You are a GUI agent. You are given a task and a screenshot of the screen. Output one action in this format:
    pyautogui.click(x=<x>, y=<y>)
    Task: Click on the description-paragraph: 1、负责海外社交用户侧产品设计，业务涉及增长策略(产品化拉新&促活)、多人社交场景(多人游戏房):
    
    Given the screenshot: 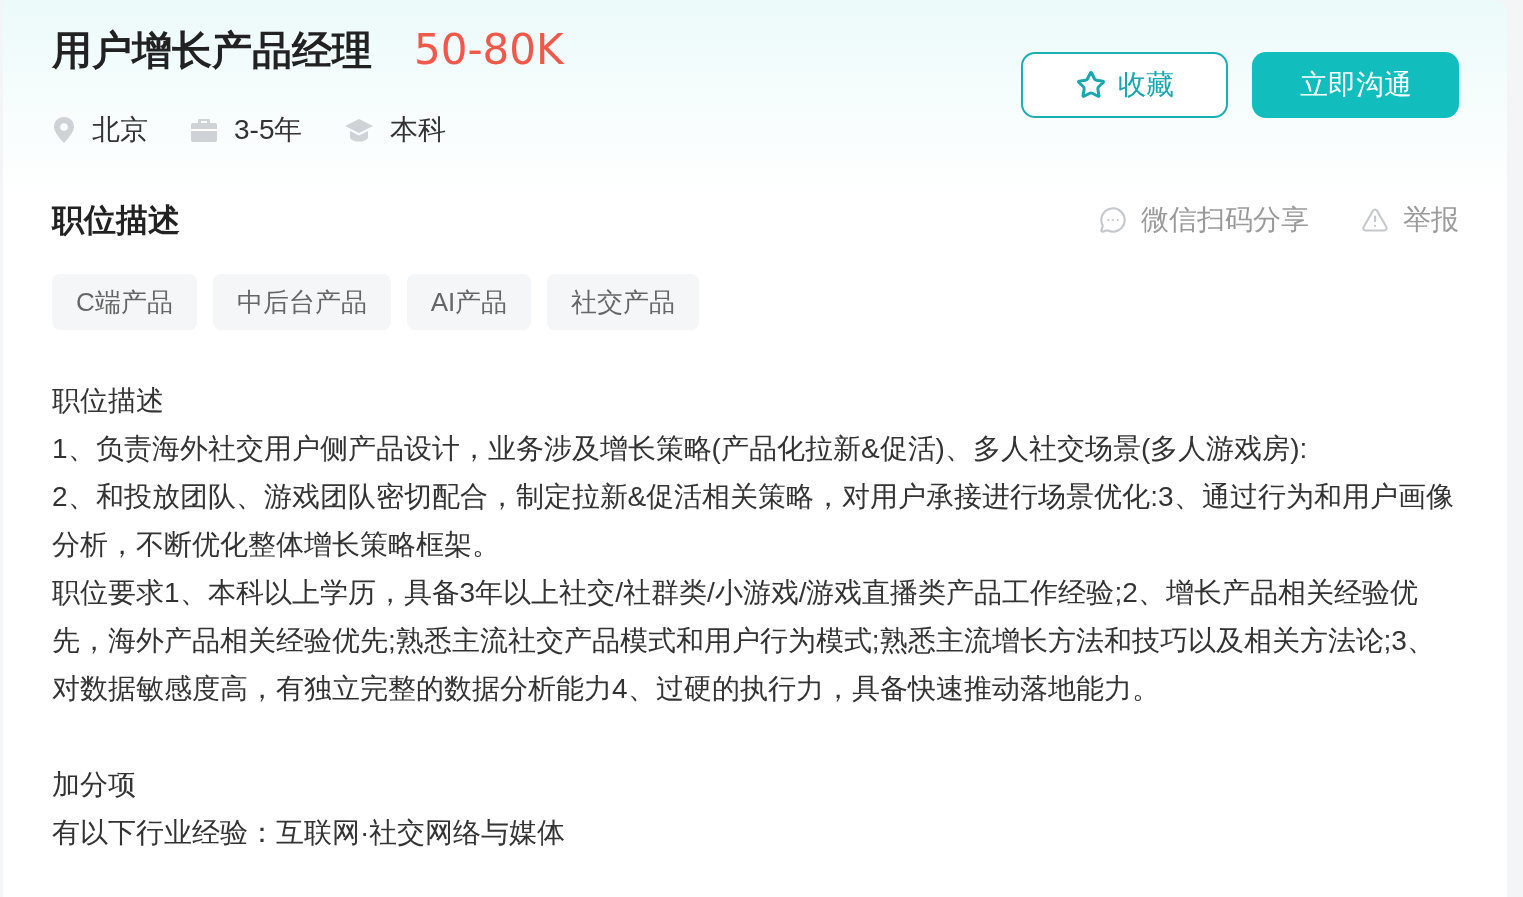 What is the action you would take?
    pyautogui.click(x=680, y=449)
    